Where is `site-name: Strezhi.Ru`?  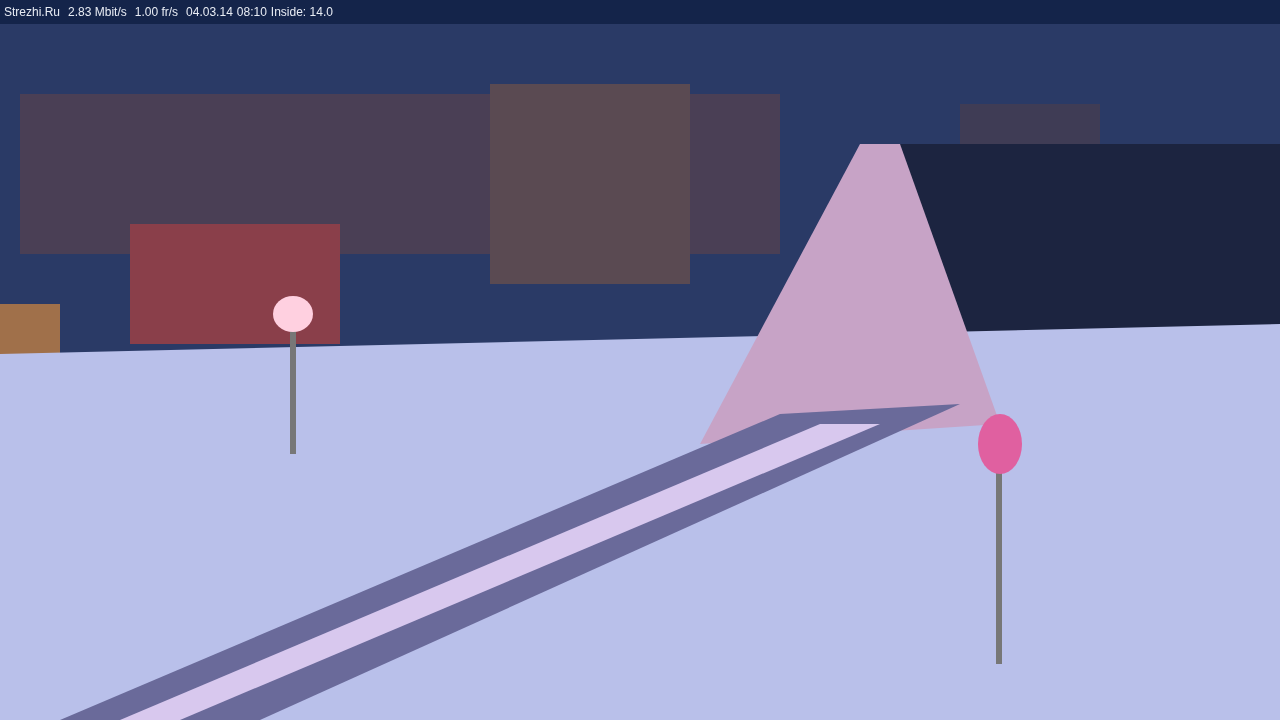
site-name: Strezhi.Ru is located at coordinates (32, 12).